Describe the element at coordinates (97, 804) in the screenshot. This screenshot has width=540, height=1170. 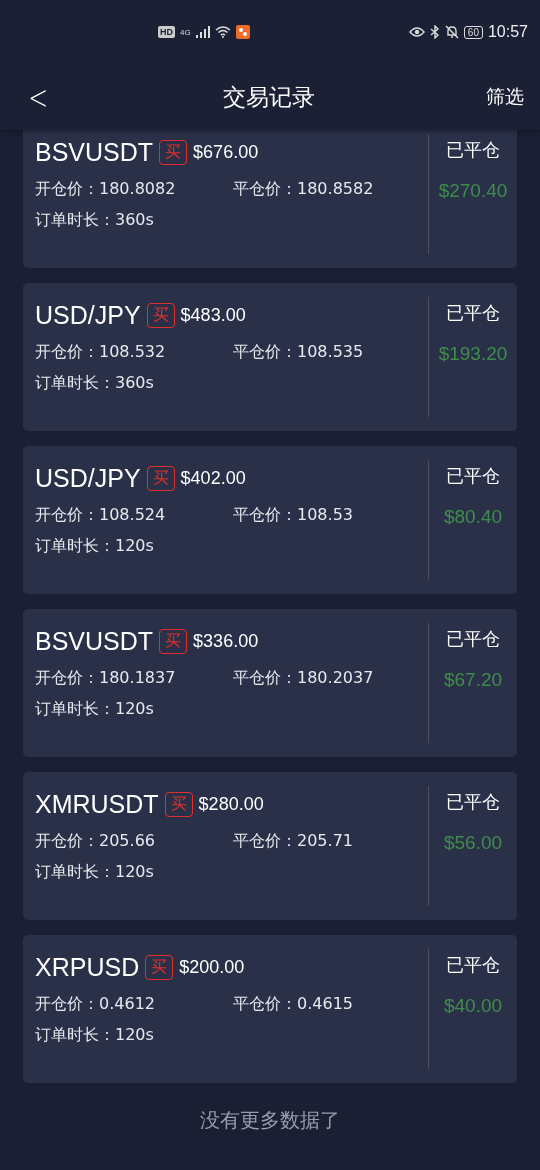
I see `symbol: XMRUSDT` at that location.